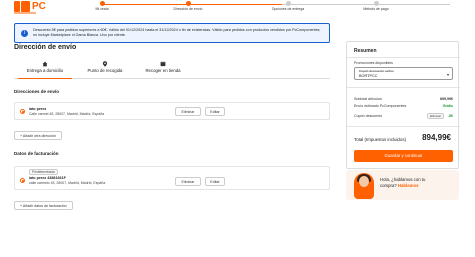 This screenshot has height=257, width=475. Describe the element at coordinates (403, 182) in the screenshot. I see `chat-text: Hola, ¿hablamos con tu compra? Hablamos` at that location.